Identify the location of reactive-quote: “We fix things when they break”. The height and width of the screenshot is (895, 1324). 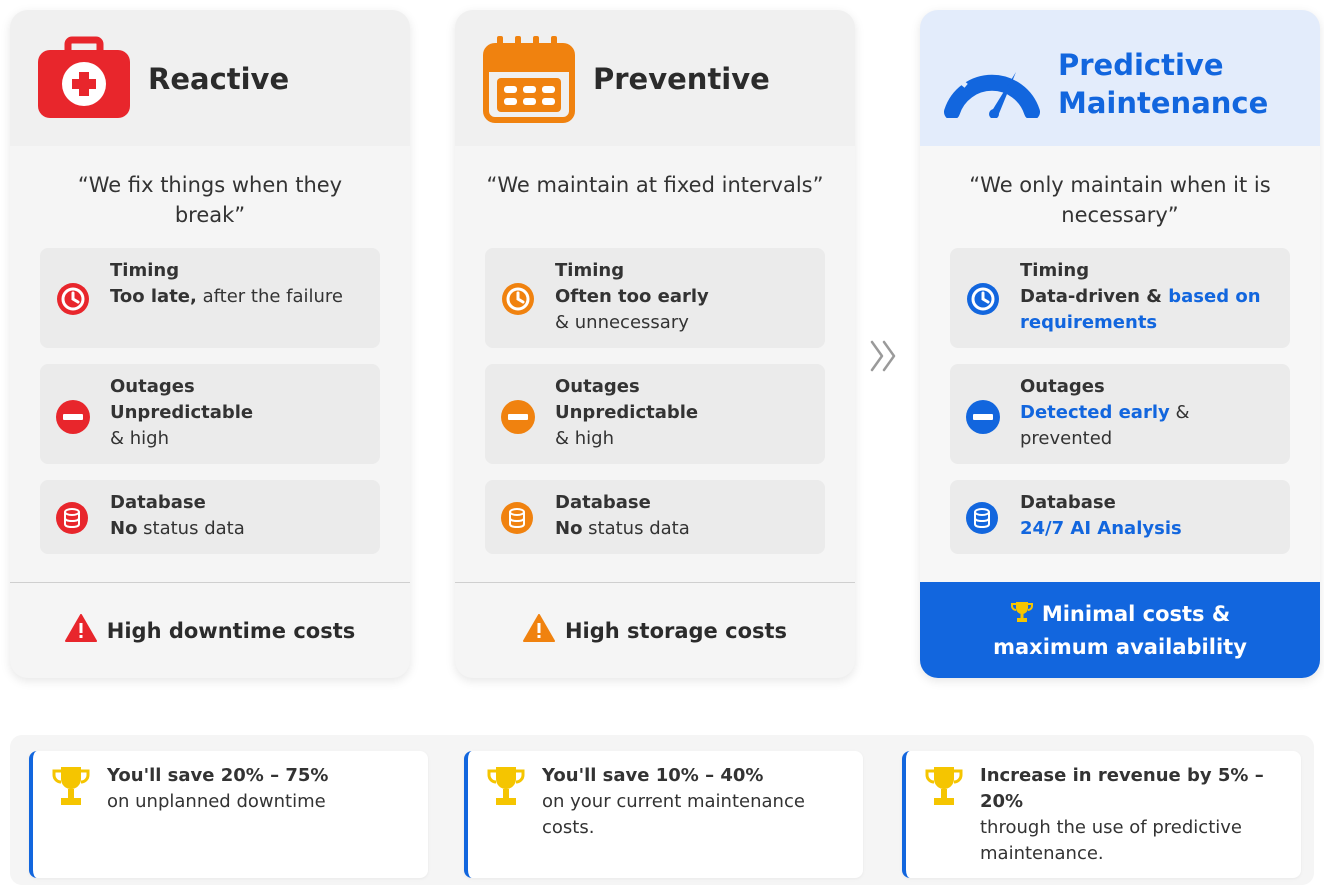
(210, 200).